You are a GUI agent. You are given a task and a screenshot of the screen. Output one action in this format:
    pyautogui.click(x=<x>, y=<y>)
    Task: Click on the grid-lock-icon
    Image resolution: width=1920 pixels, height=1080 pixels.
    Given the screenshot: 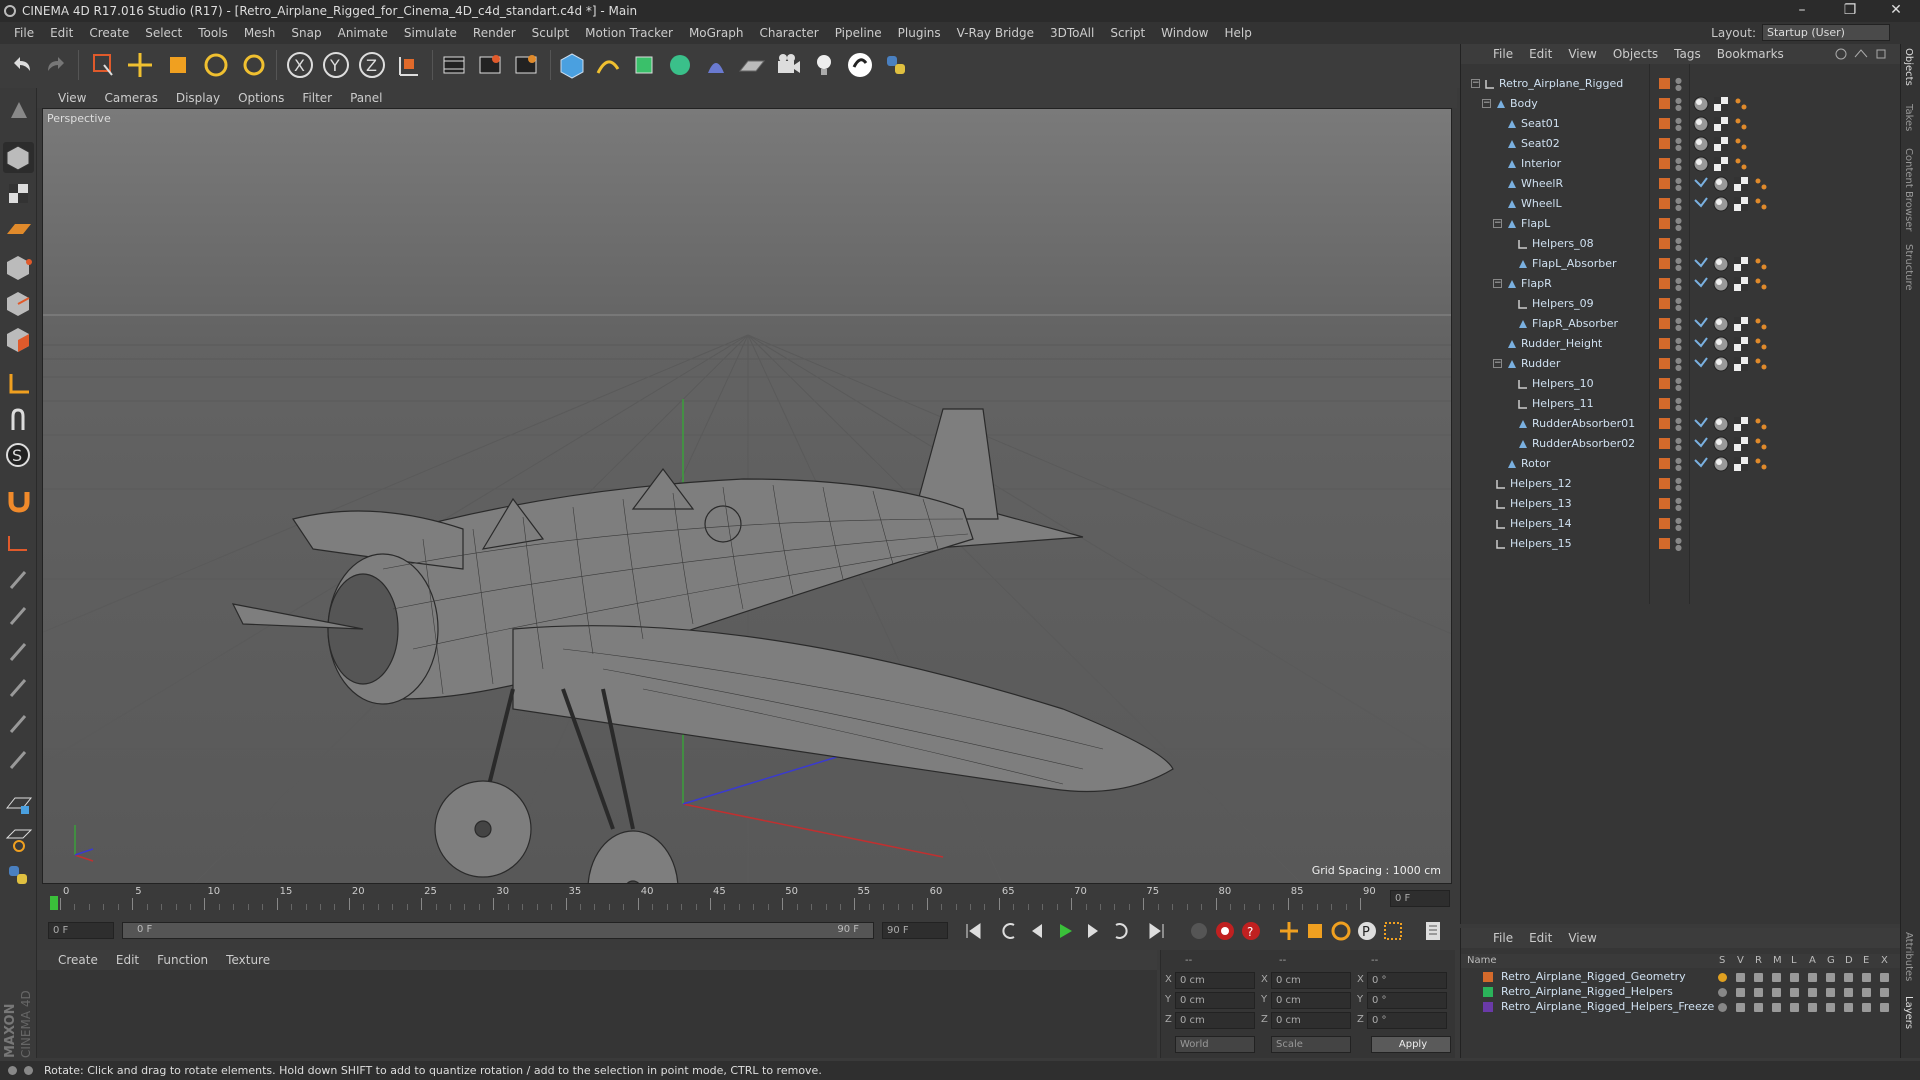 What is the action you would take?
    pyautogui.click(x=18, y=803)
    